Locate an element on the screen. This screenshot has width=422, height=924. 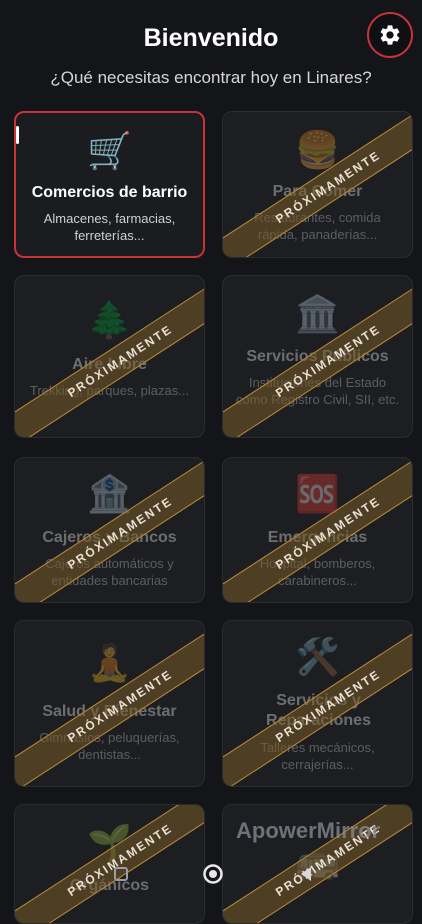
home-button is located at coordinates (213, 876).